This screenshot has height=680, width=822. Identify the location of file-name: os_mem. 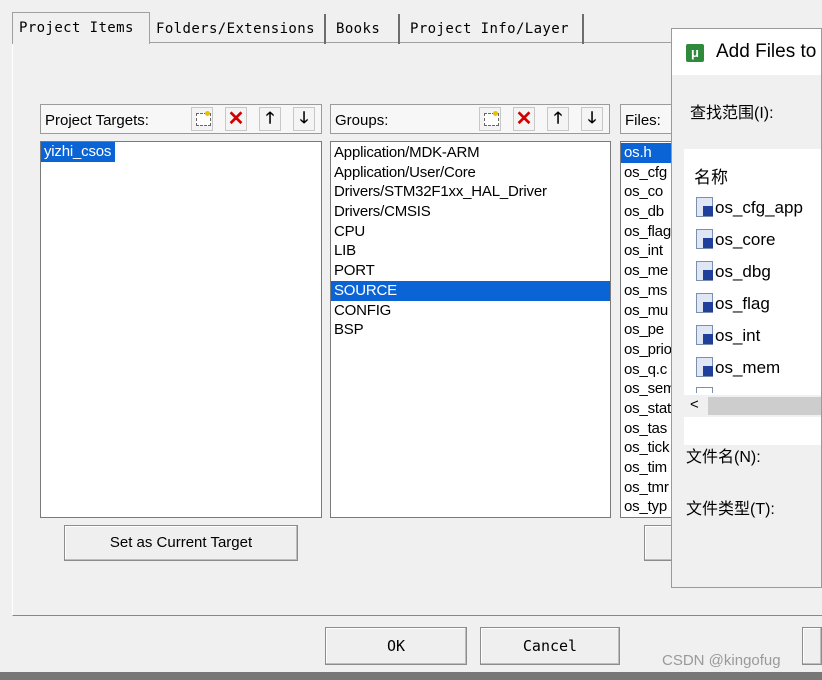
(748, 367).